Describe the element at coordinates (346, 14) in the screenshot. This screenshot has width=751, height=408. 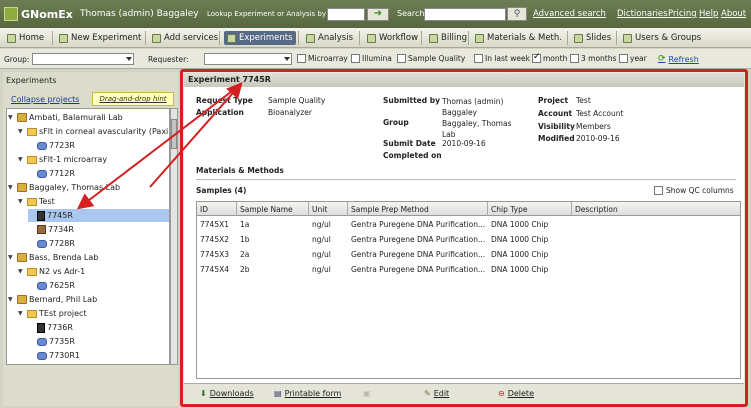
I see `lookup-input` at that location.